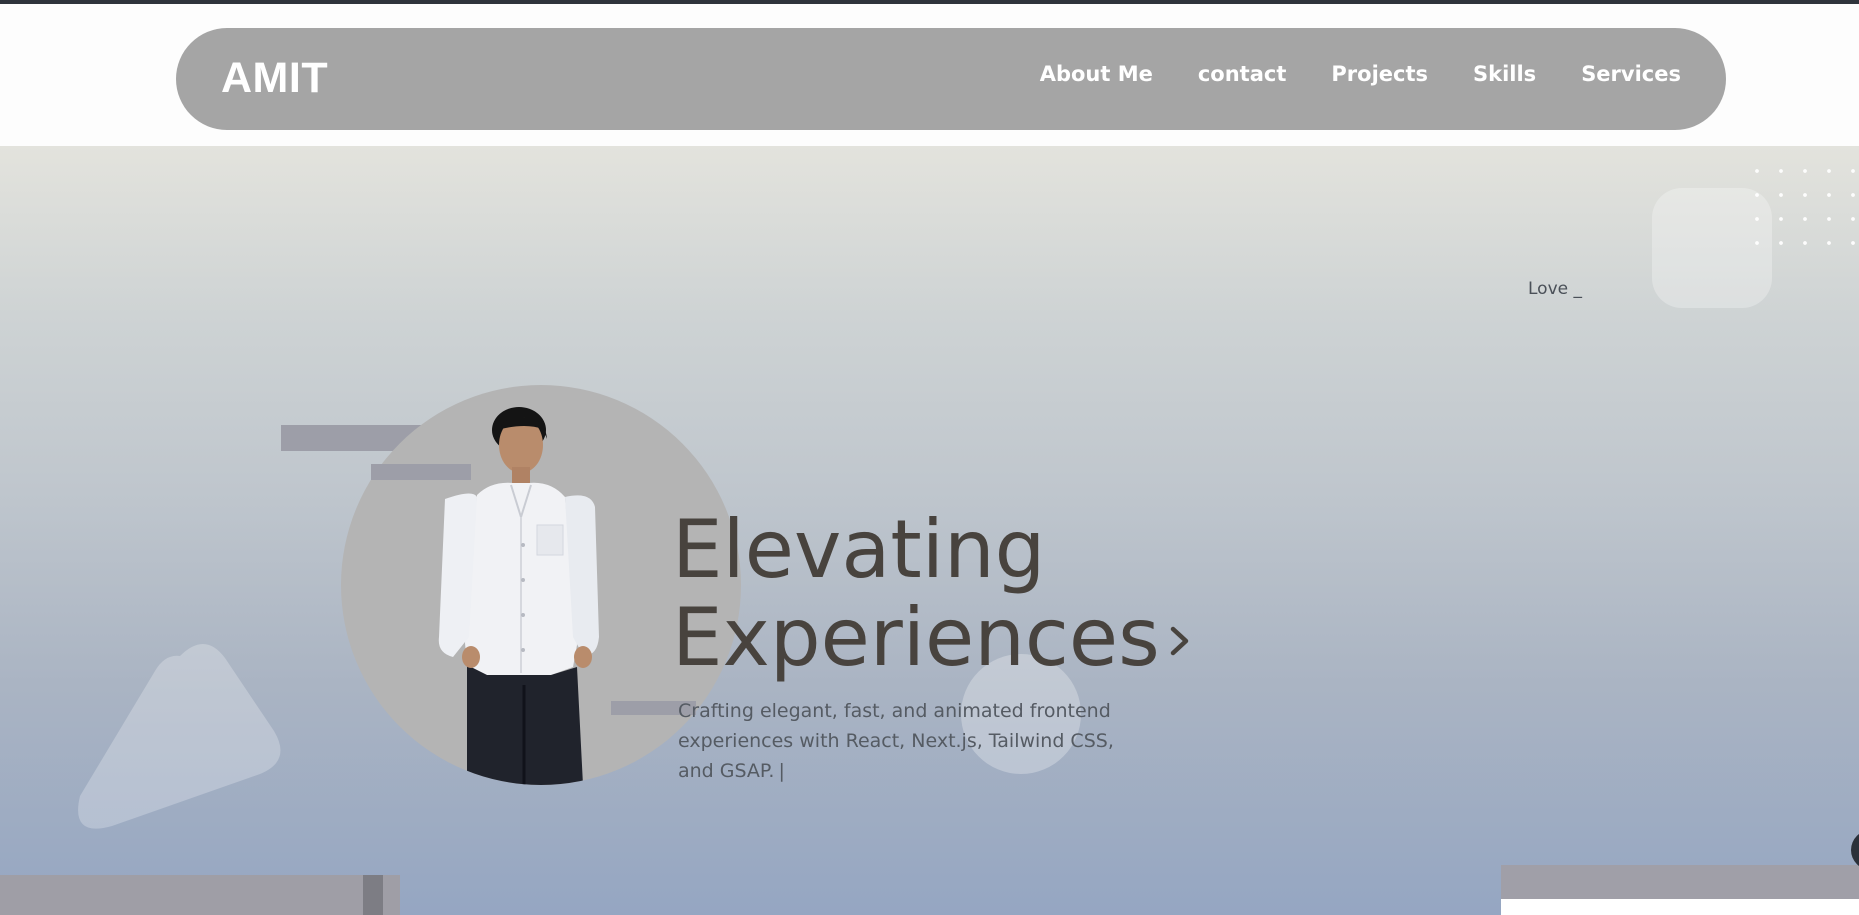  I want to click on nav-link-projects: Projects, so click(1379, 74).